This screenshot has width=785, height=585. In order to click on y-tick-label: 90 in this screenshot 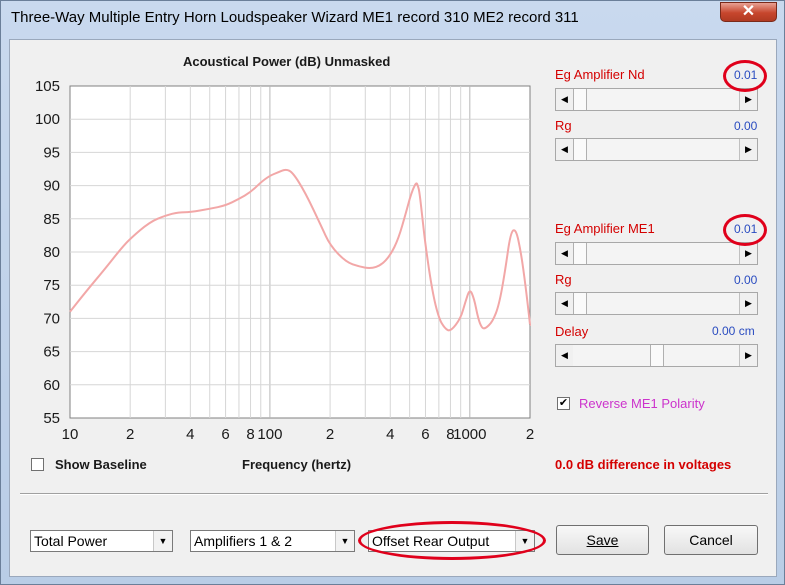, I will do `click(51, 186)`.